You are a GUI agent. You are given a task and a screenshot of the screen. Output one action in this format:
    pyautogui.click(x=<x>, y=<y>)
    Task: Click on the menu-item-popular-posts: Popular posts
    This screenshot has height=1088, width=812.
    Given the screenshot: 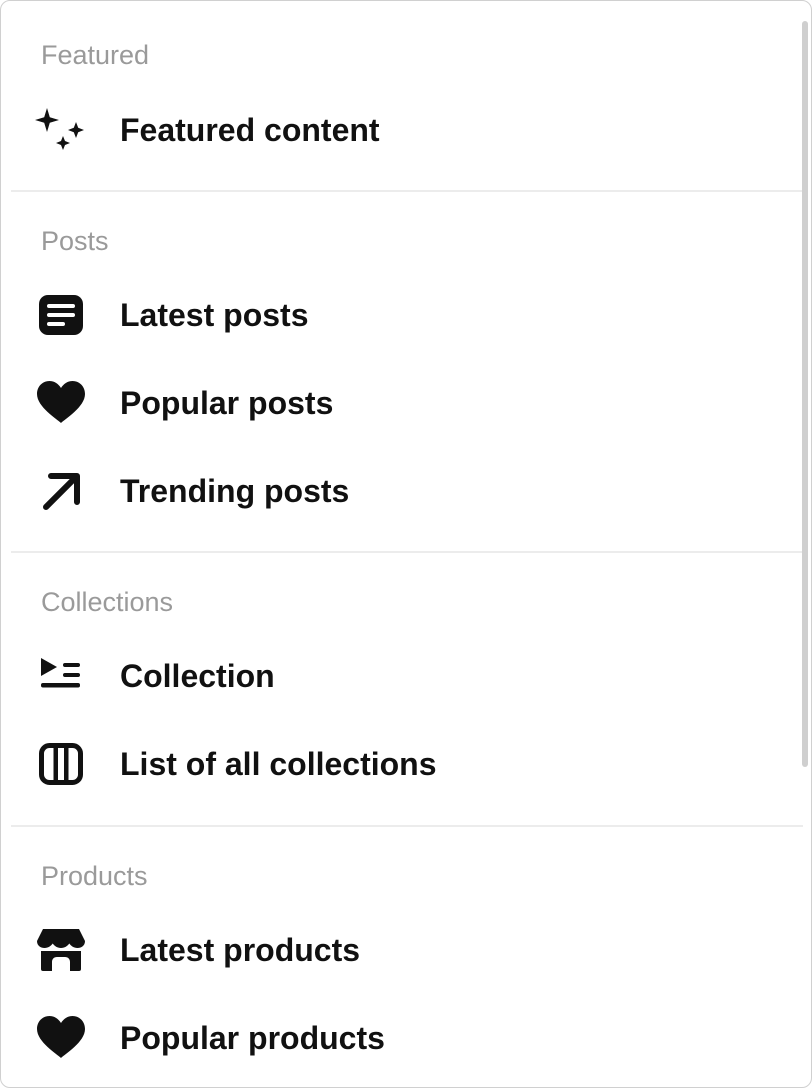 What is the action you would take?
    pyautogui.click(x=401, y=403)
    